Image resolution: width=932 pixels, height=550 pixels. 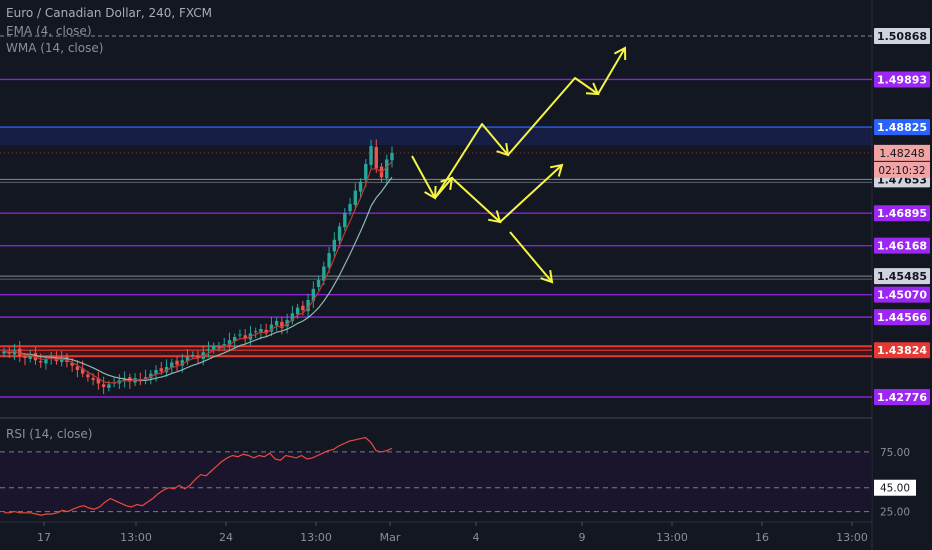 I want to click on price-label: 1.46895, so click(x=902, y=213).